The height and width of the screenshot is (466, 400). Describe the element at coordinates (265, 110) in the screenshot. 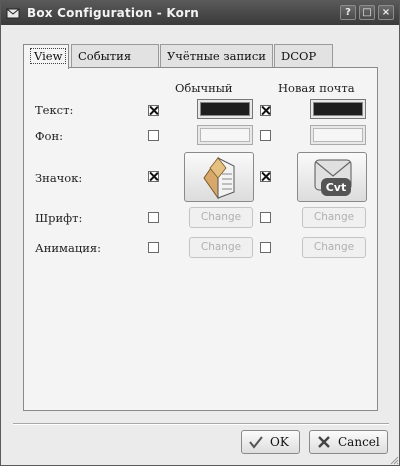

I see `text-new-checkbox` at that location.